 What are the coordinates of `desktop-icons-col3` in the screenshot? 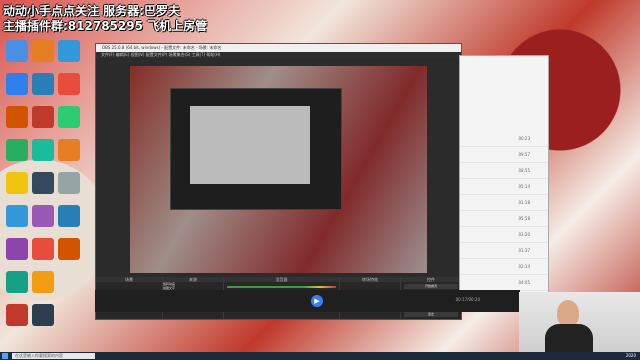 It's located at (69, 155).